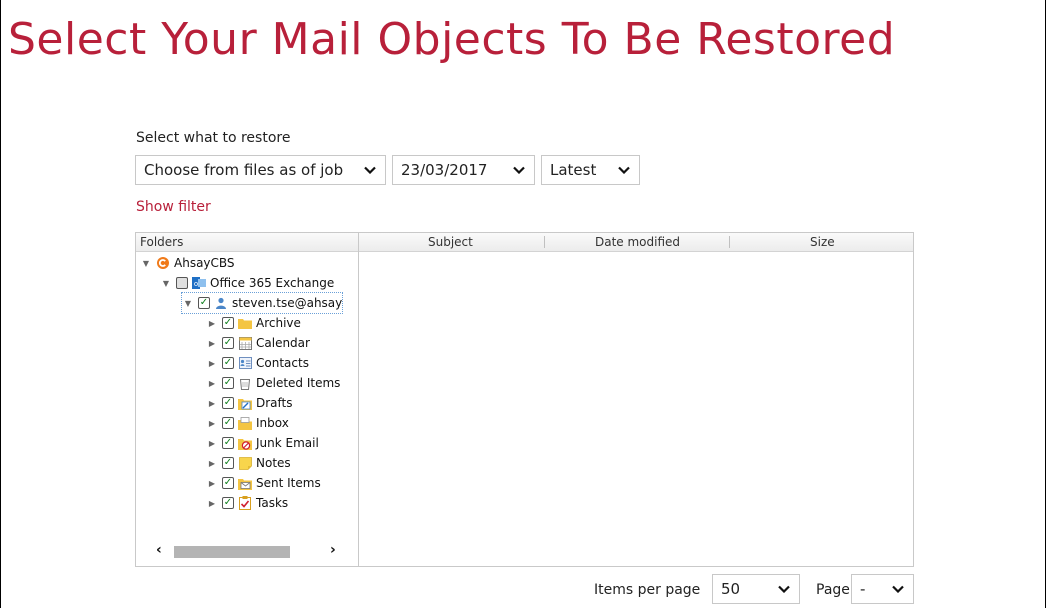  I want to click on tree-item-junk-email: ▶ ✓ Junk Email, so click(262, 443).